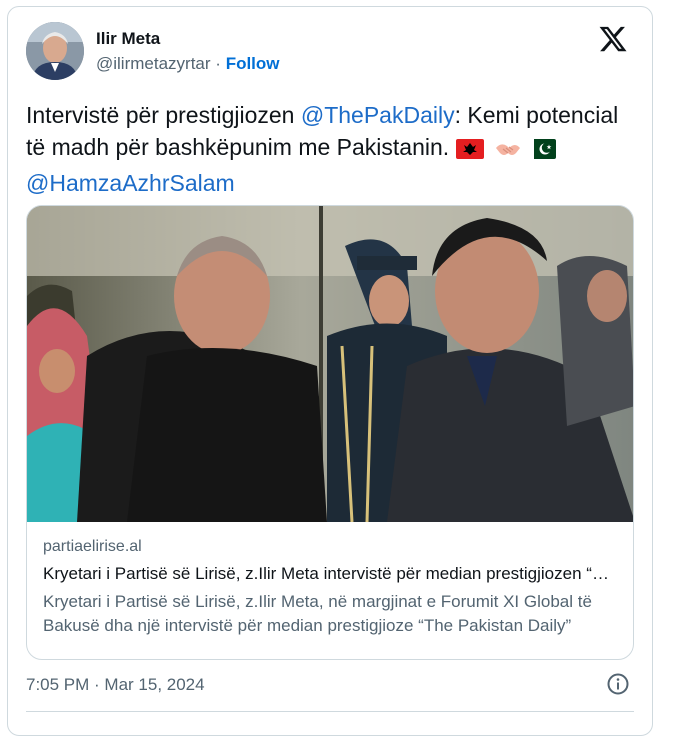 The image size is (687, 736). I want to click on tweet-timestamp: 7:05 PM · Mar 15, 2024, so click(115, 685).